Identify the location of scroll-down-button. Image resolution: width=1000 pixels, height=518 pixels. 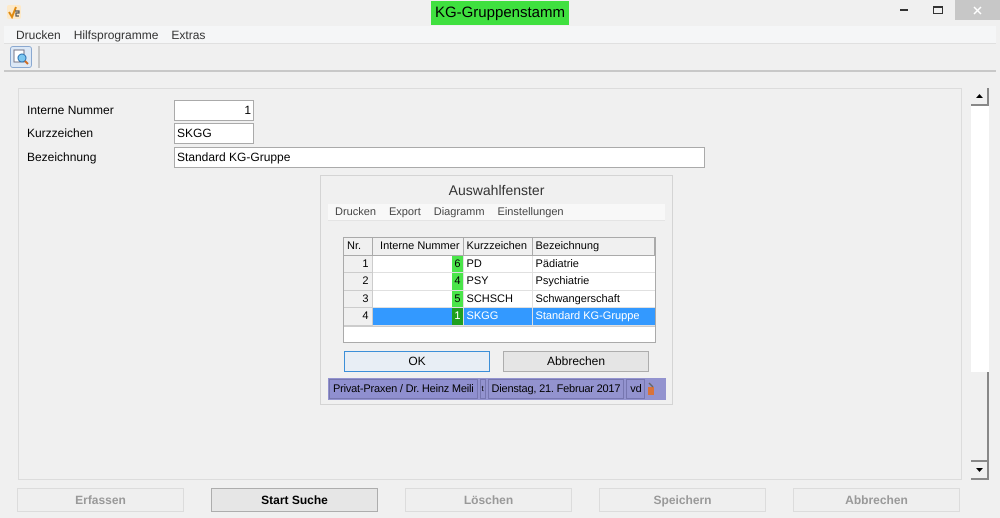
(980, 471).